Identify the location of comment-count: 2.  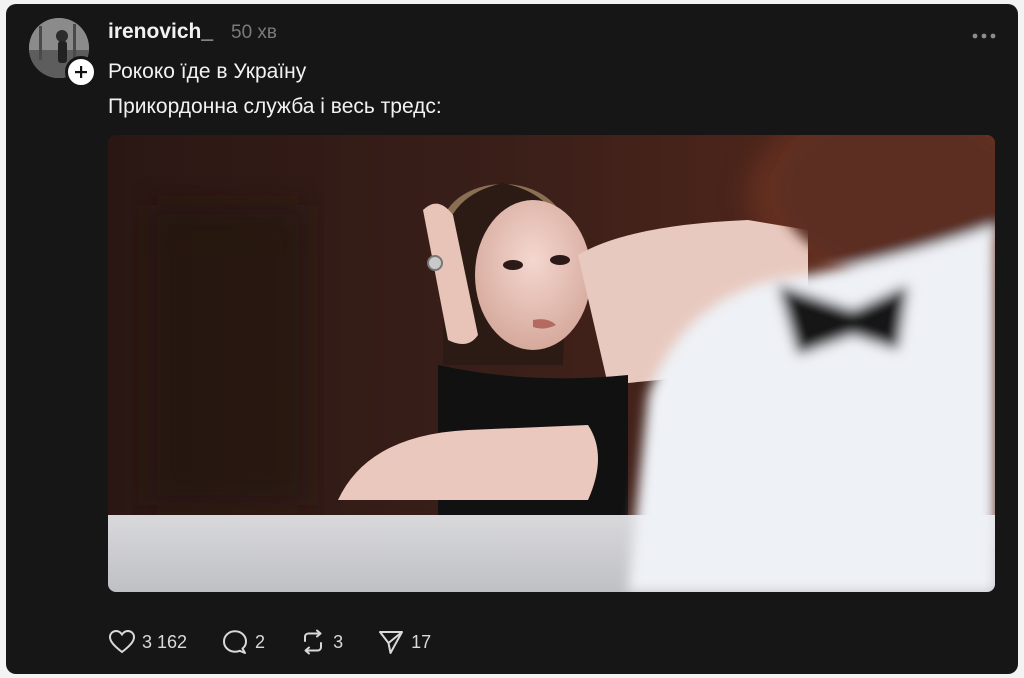
(260, 641).